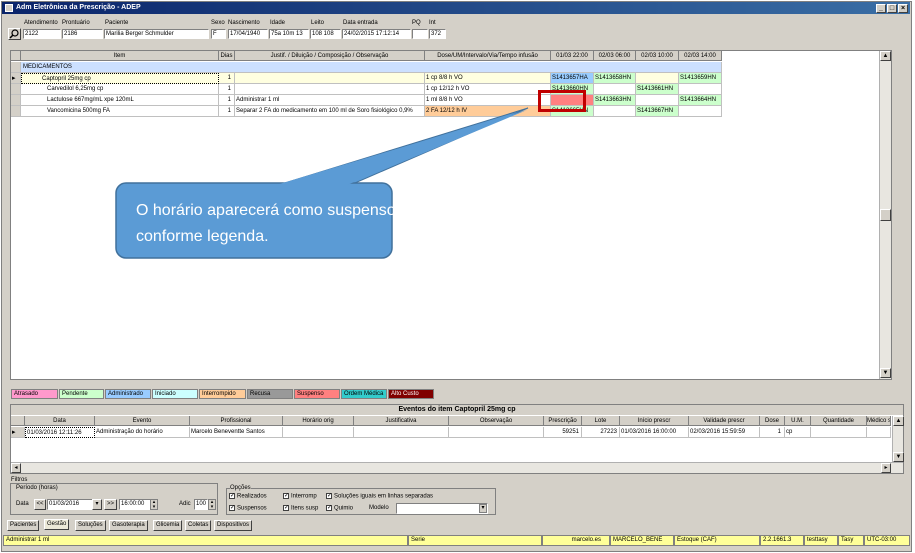  I want to click on legend-alto-custo: Alto Custo, so click(411, 394).